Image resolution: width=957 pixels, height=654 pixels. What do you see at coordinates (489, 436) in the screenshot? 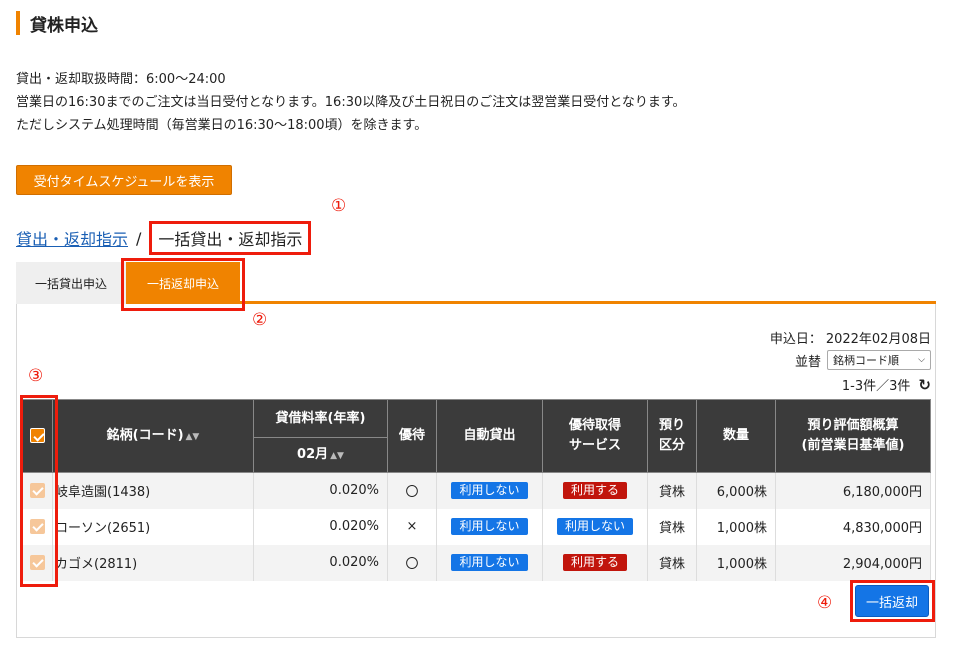
I see `header-auto-lend: 自動貸出` at bounding box center [489, 436].